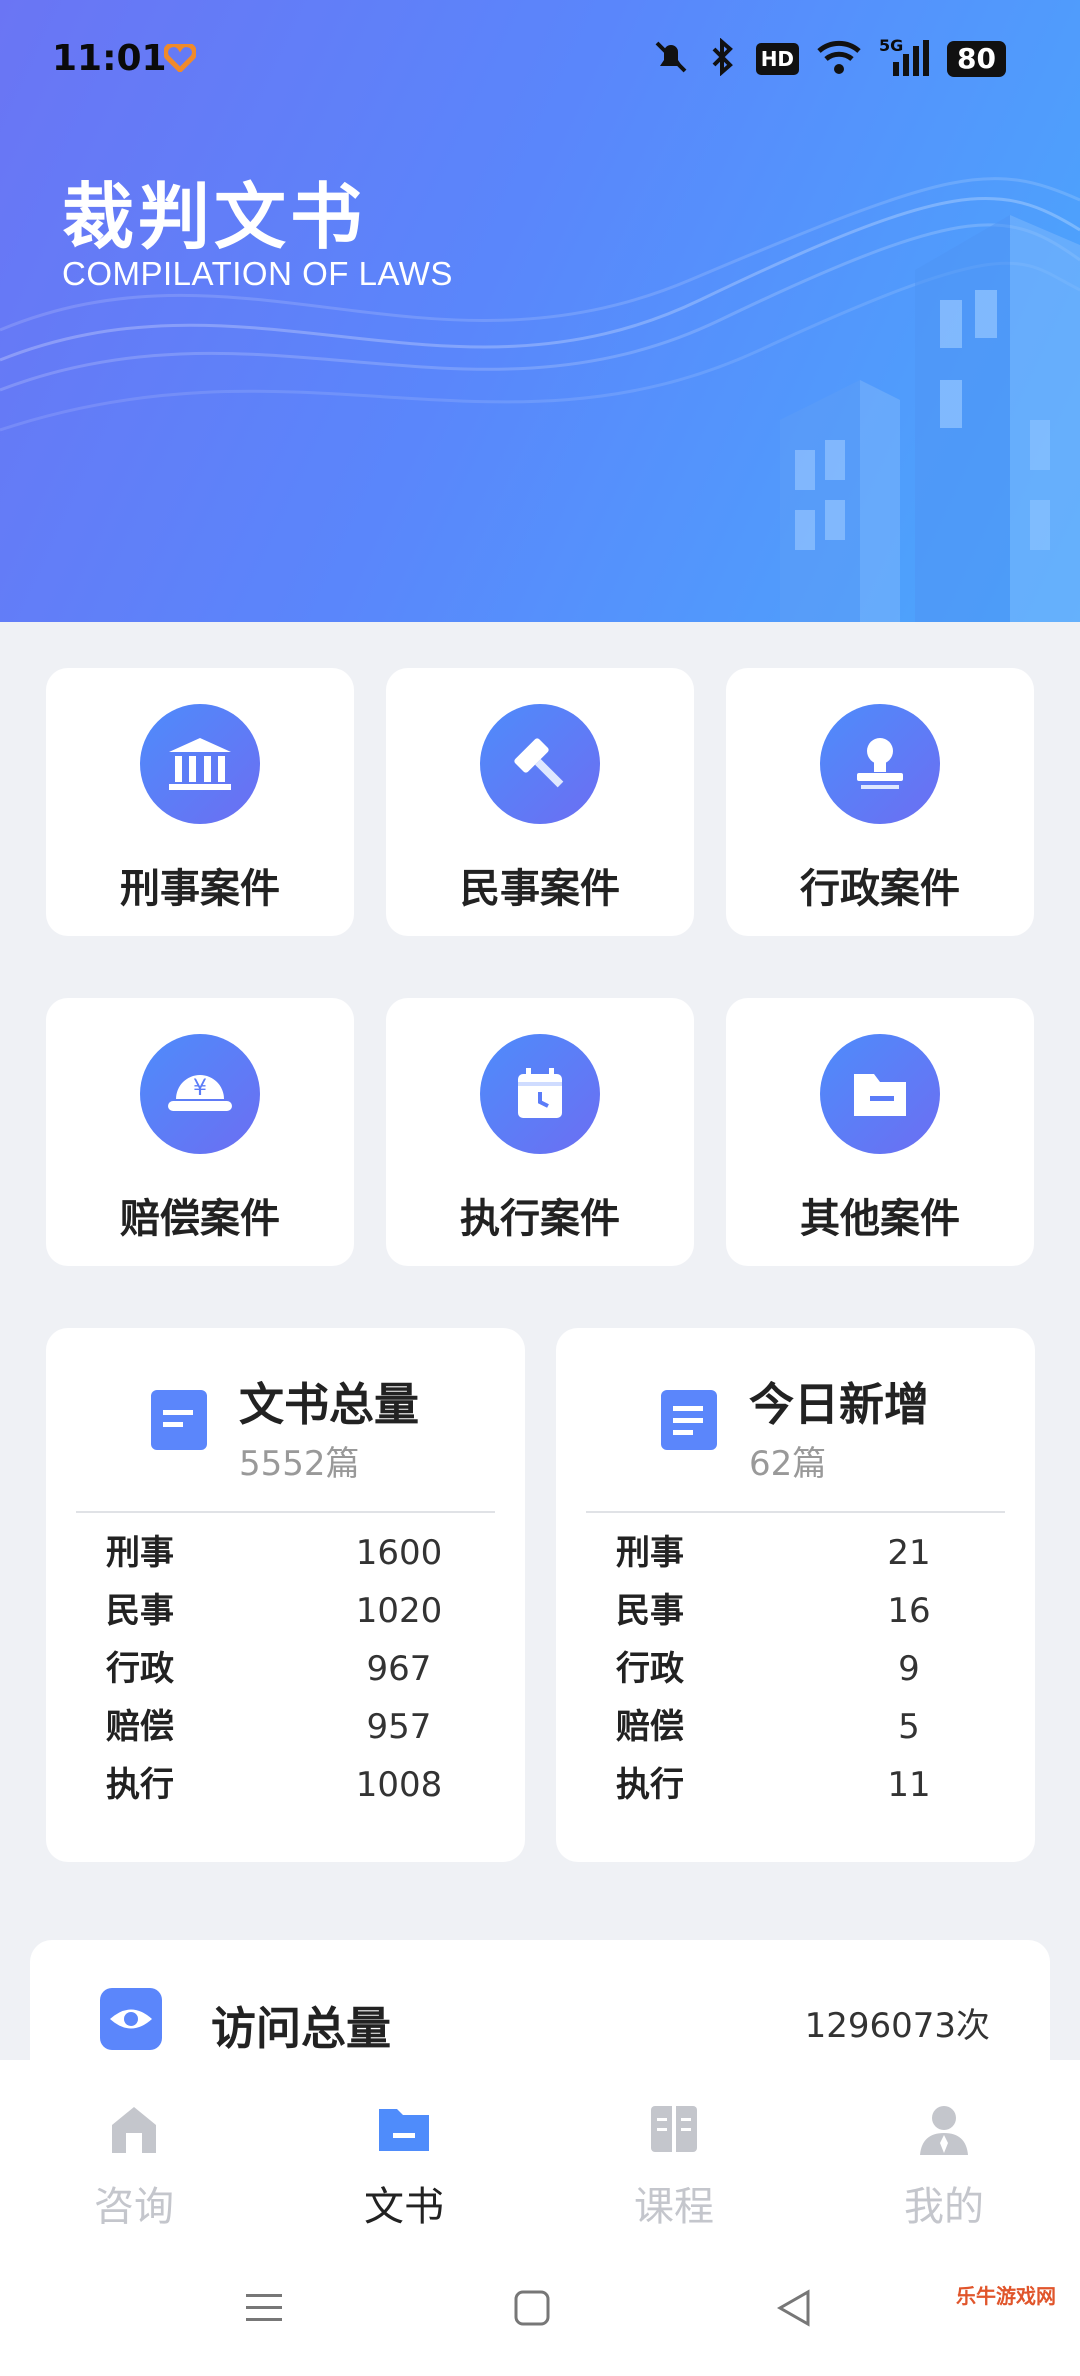 The width and height of the screenshot is (1080, 2376). What do you see at coordinates (399, 1553) in the screenshot?
I see `row-value: 1600` at bounding box center [399, 1553].